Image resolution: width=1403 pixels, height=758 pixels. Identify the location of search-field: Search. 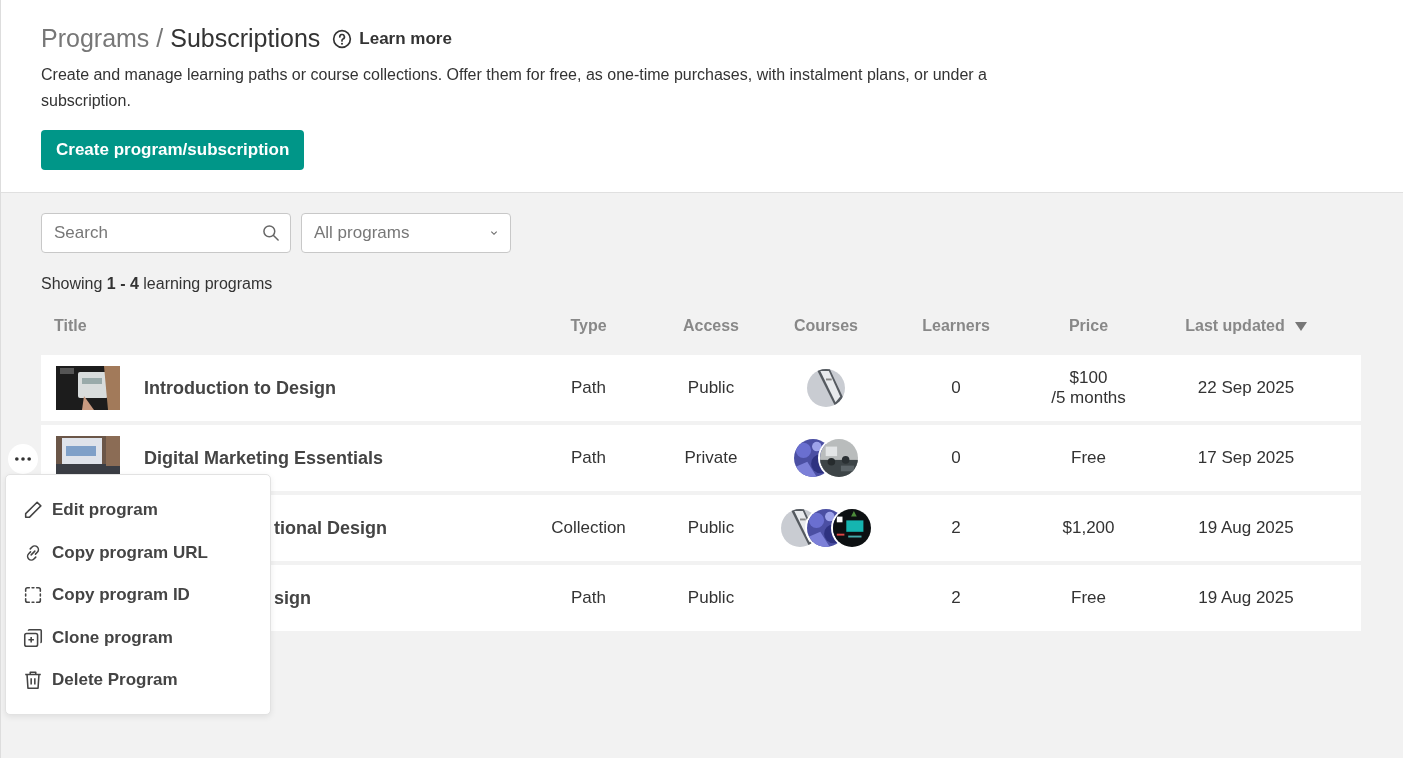
(166, 233).